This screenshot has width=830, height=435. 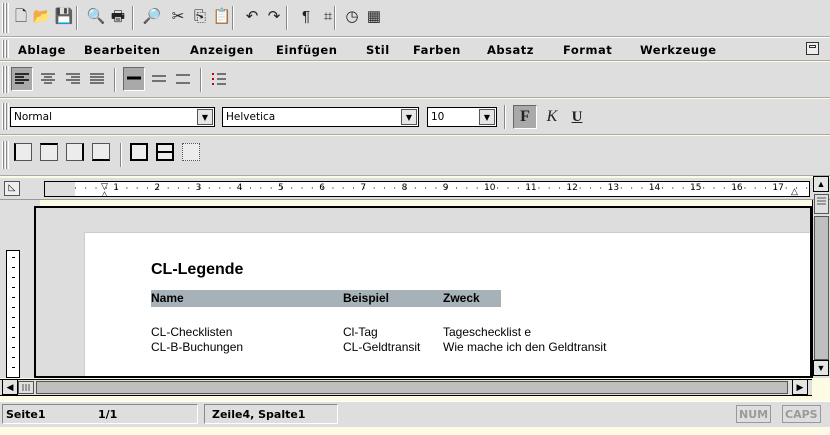 I want to click on border-inside-button, so click(x=165, y=152).